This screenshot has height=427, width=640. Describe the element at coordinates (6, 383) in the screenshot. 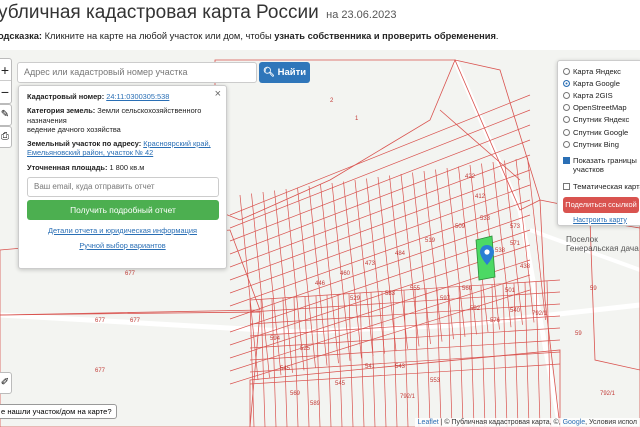

I see `draw-icon: ✐` at that location.